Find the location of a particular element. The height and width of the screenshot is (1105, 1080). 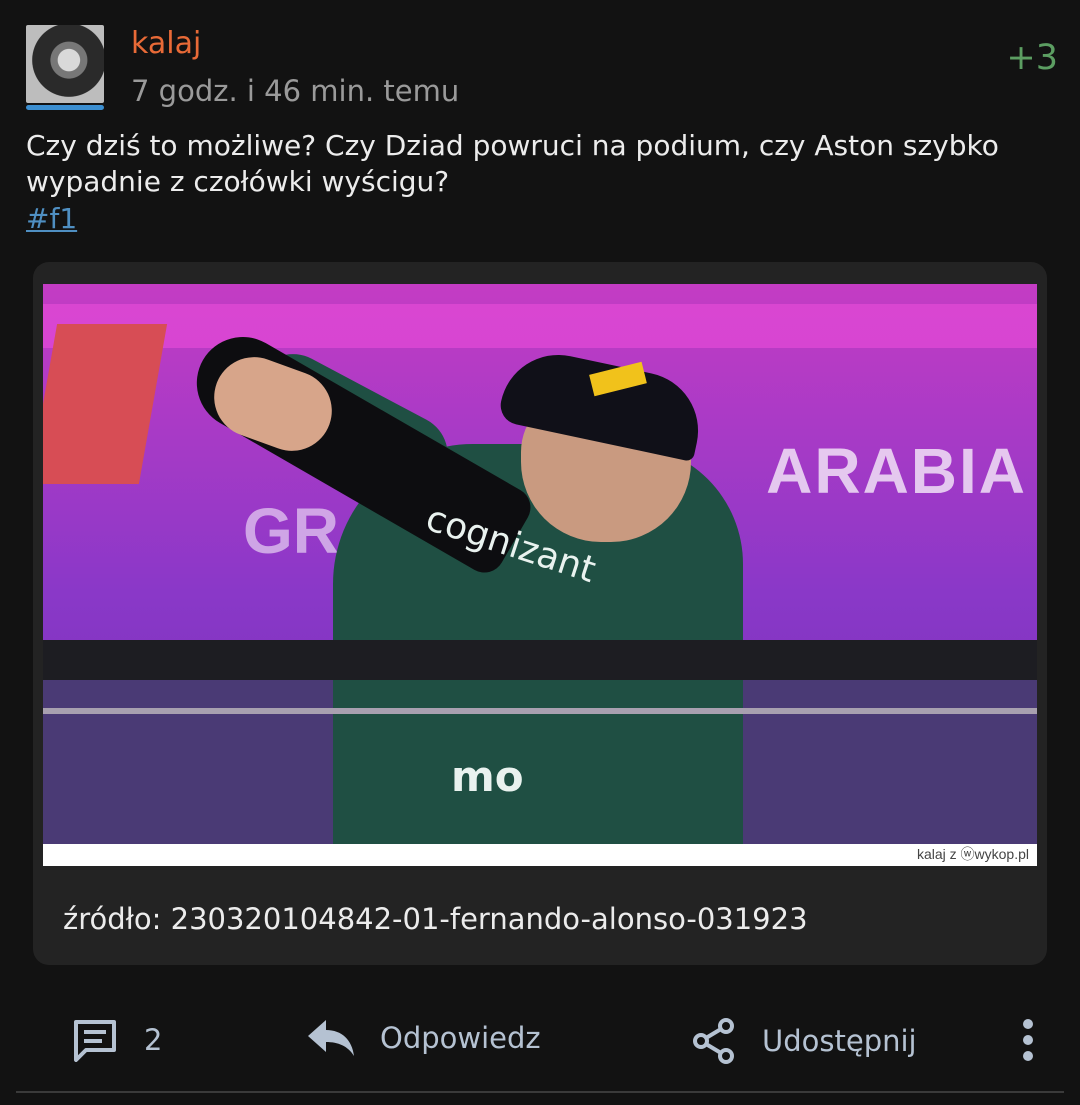

podium-rail is located at coordinates (540, 660).